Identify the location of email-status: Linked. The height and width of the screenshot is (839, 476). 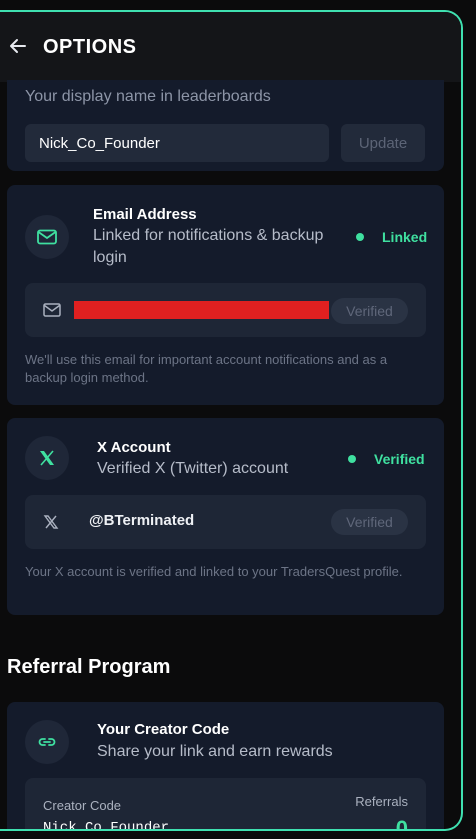
(391, 237).